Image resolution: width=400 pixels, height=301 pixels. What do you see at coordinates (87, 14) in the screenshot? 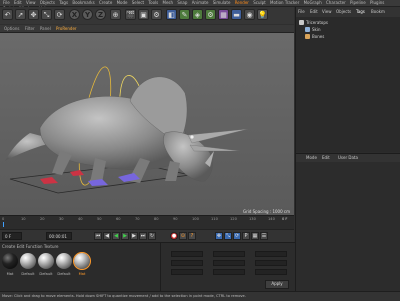
I see `y-axis-button: Y` at bounding box center [87, 14].